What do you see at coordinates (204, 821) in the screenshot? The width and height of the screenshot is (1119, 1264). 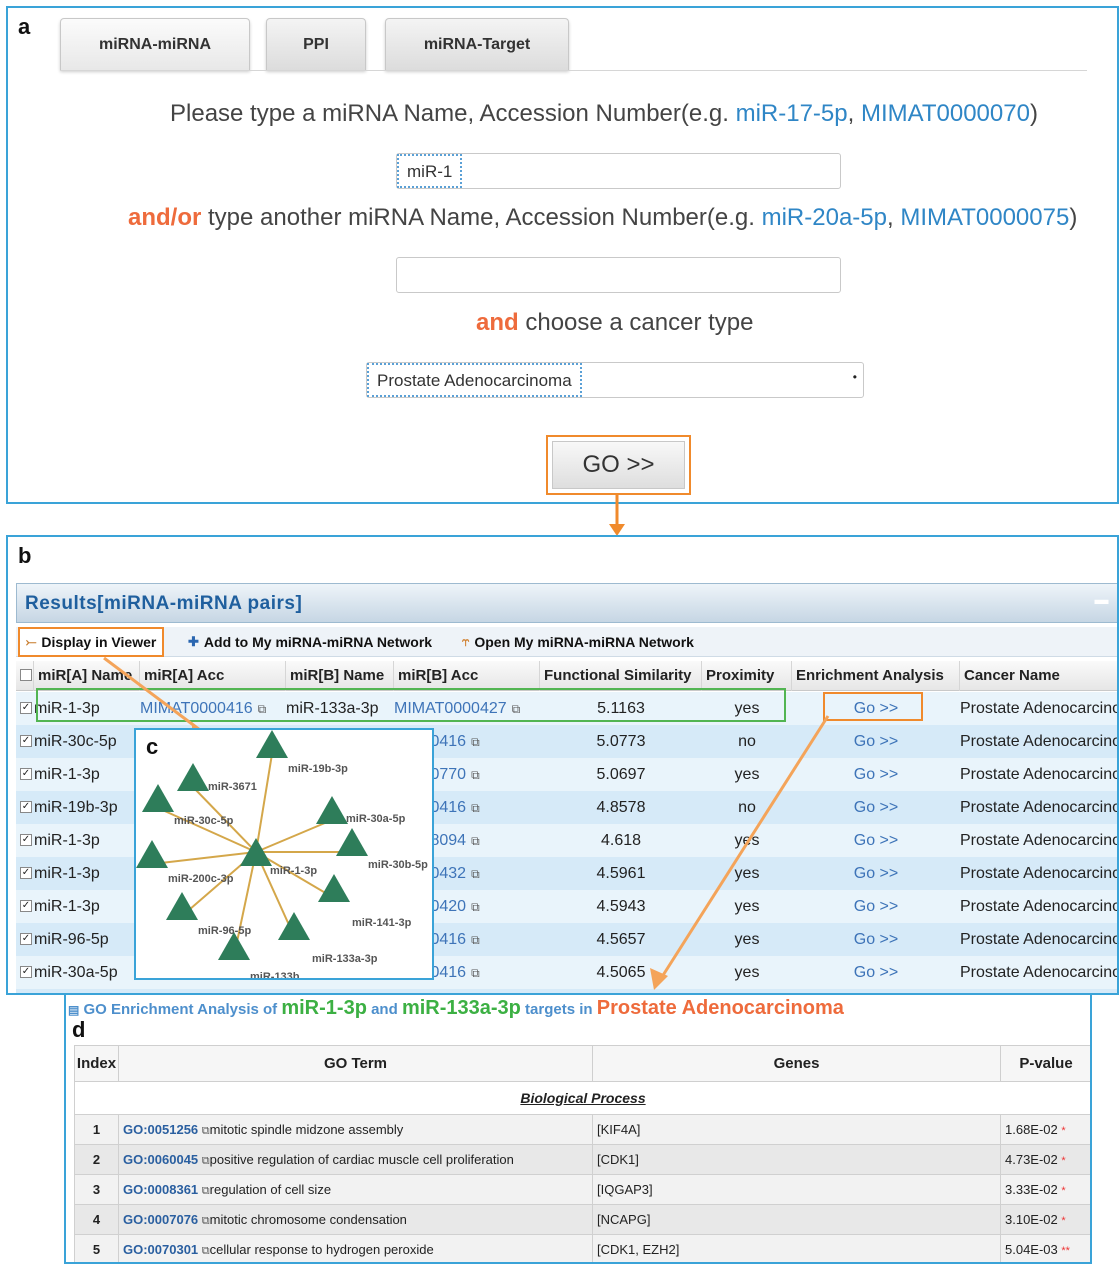 I see `network-node-label: miR-30c-5p` at bounding box center [204, 821].